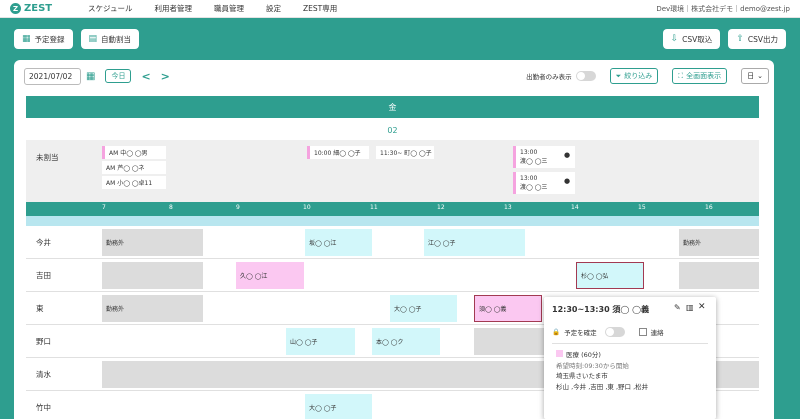 Image resolution: width=800 pixels, height=419 pixels. What do you see at coordinates (474, 242) in the screenshot?
I see `schedule-block: 江◯ ◯子` at bounding box center [474, 242].